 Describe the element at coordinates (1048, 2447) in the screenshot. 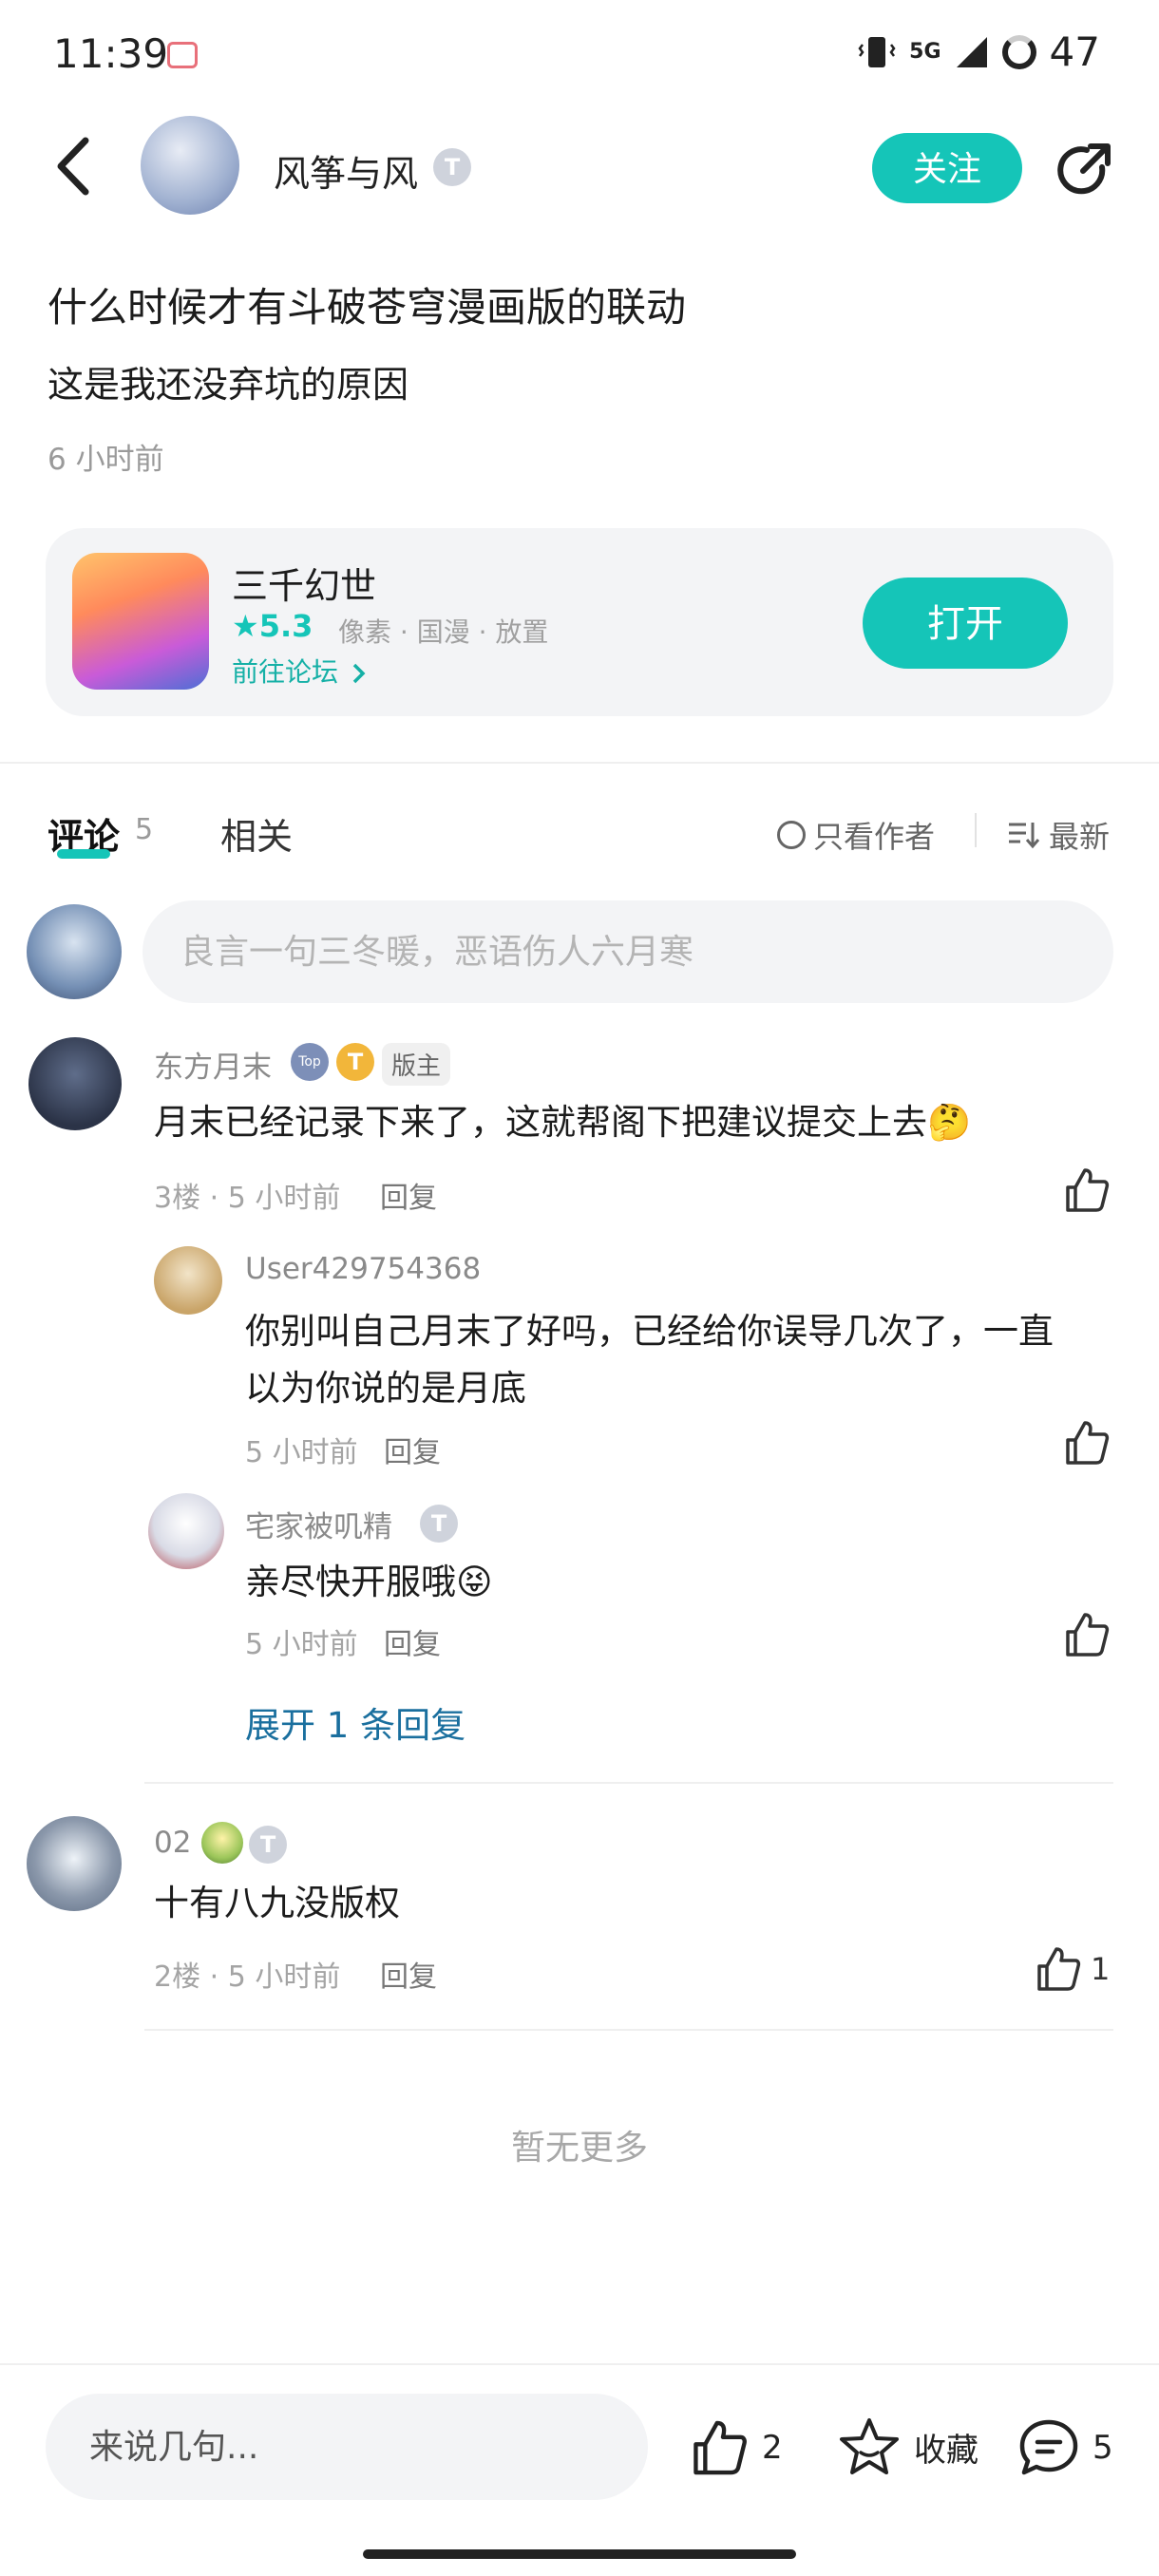

I see `comment-bubble-icon` at that location.